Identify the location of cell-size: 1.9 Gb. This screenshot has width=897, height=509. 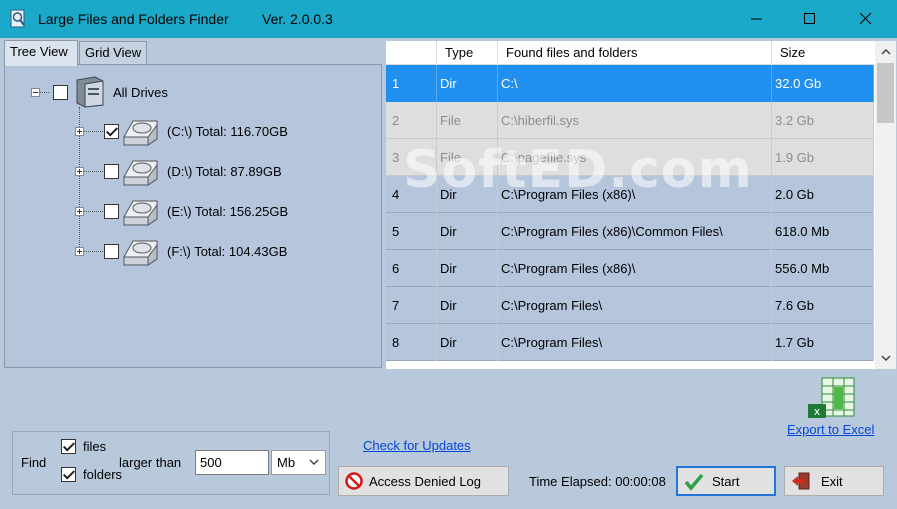
(823, 157).